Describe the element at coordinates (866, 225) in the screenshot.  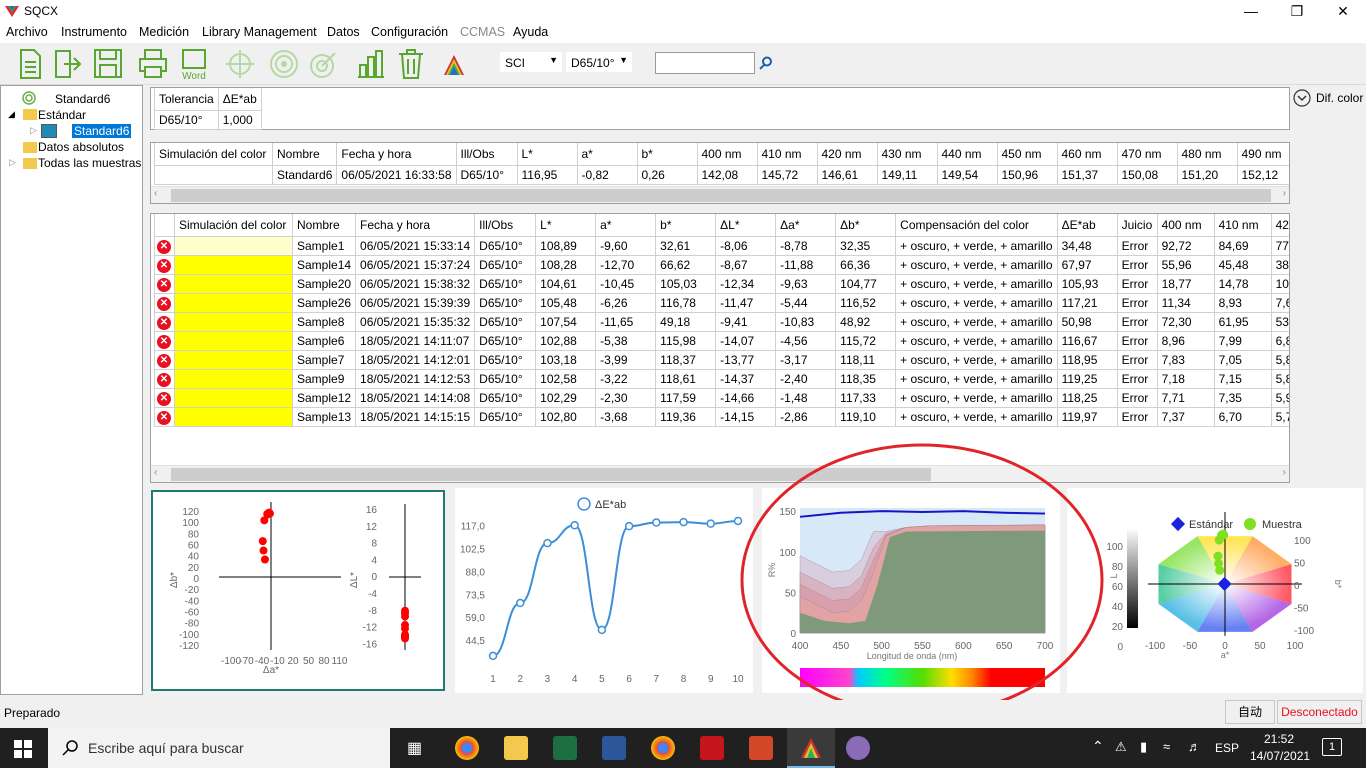
I see `sample-table-header: Δb*` at that location.